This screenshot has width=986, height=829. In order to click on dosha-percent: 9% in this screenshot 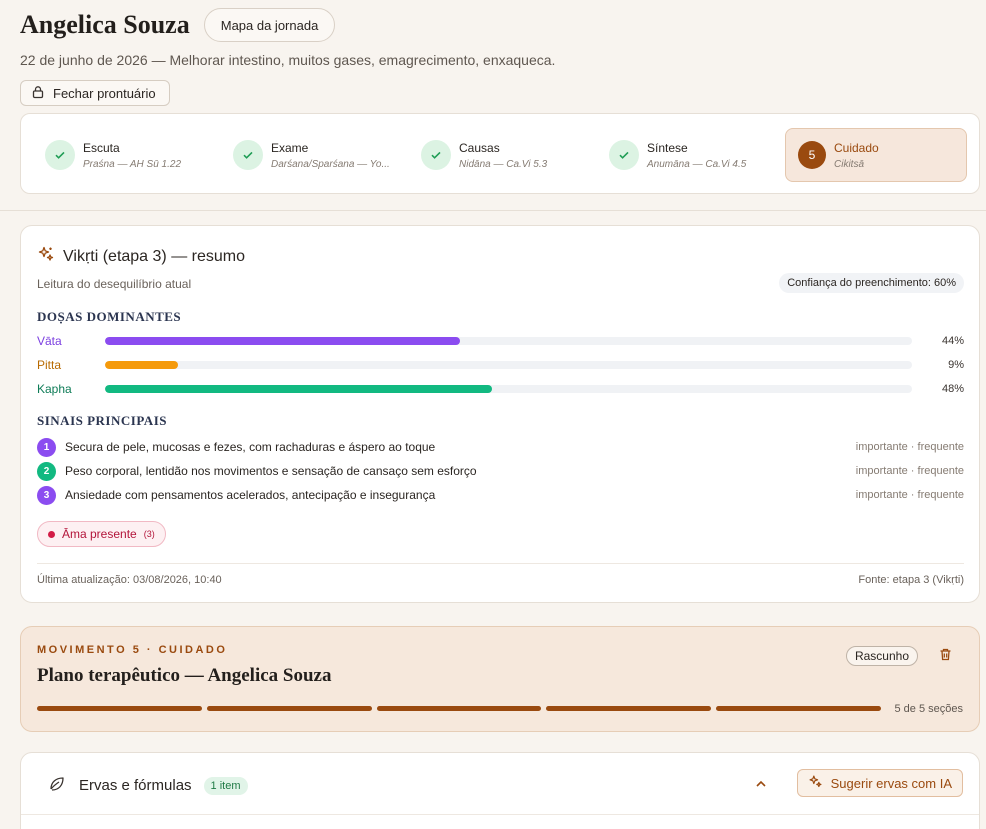, I will do `click(956, 365)`.